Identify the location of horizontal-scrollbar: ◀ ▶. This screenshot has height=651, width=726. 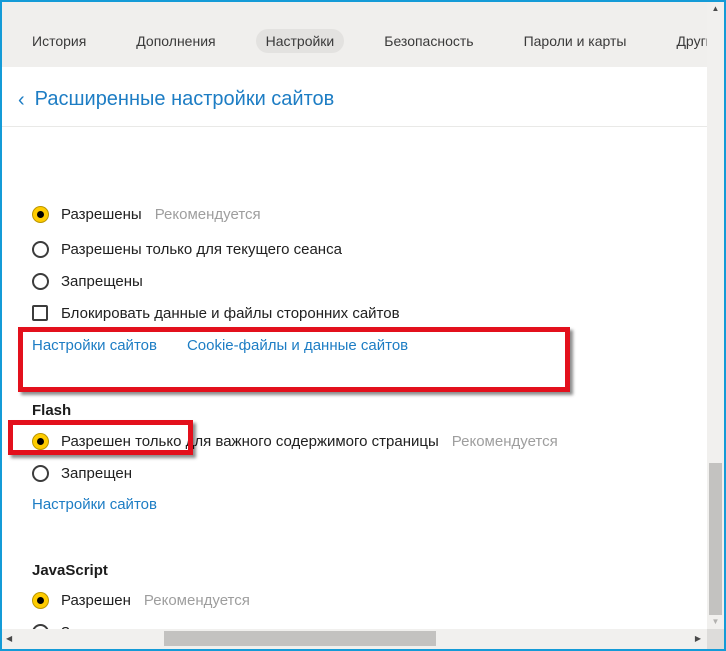
(354, 639).